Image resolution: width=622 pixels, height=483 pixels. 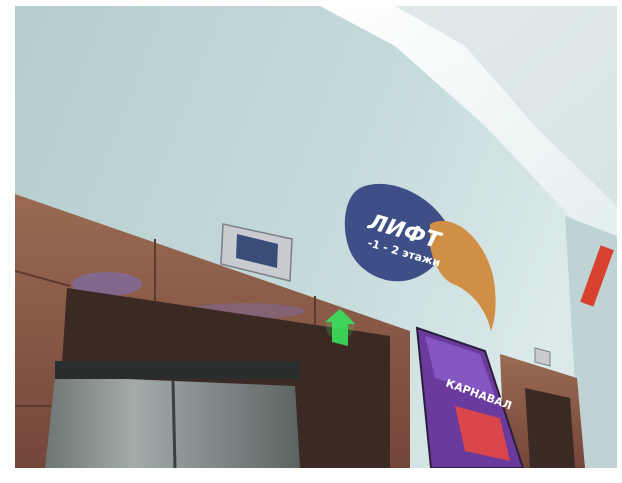 I want to click on door-split, so click(x=174, y=424).